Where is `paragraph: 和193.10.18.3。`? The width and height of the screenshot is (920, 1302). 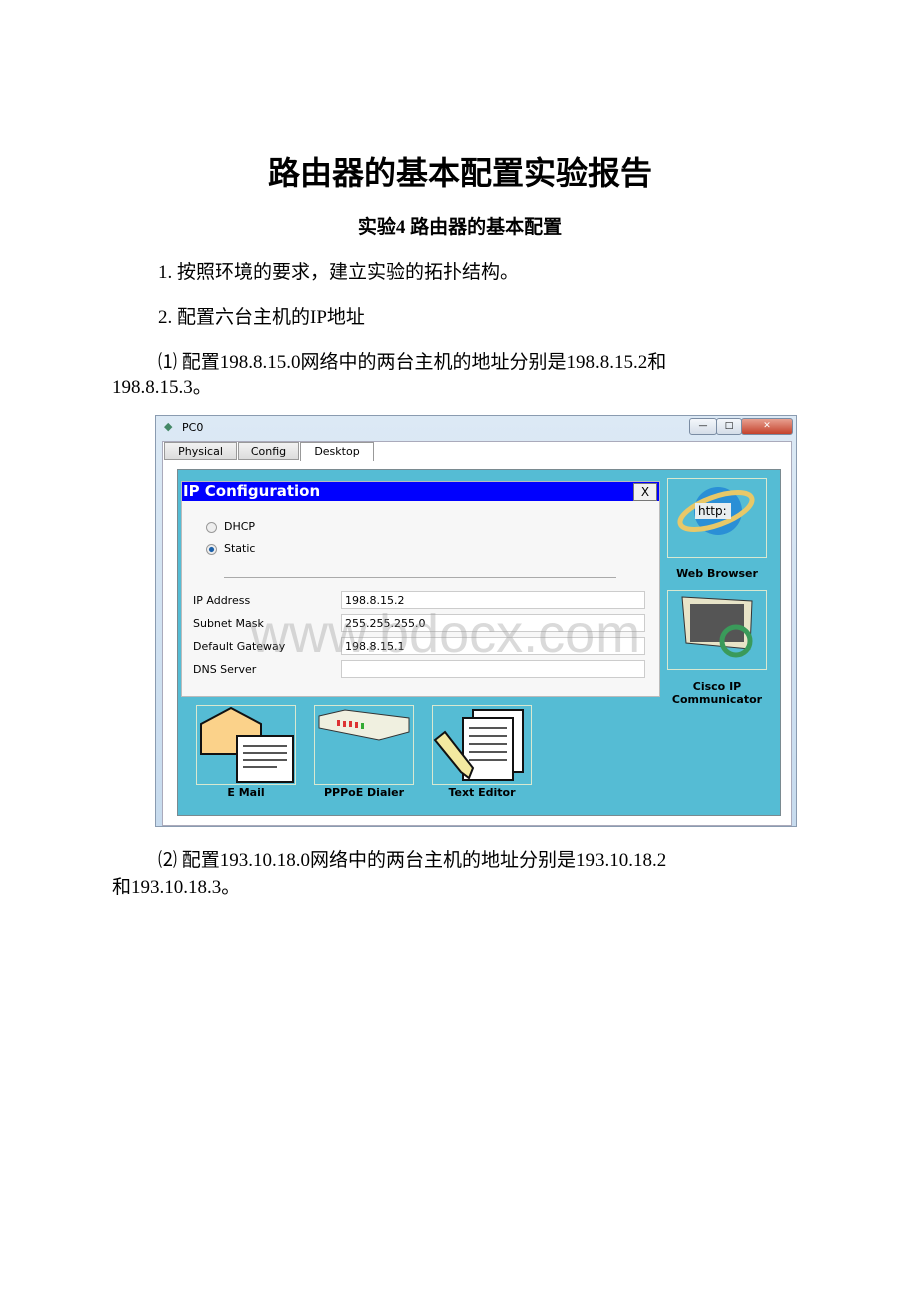
paragraph: 和193.10.18.3。 is located at coordinates (176, 887).